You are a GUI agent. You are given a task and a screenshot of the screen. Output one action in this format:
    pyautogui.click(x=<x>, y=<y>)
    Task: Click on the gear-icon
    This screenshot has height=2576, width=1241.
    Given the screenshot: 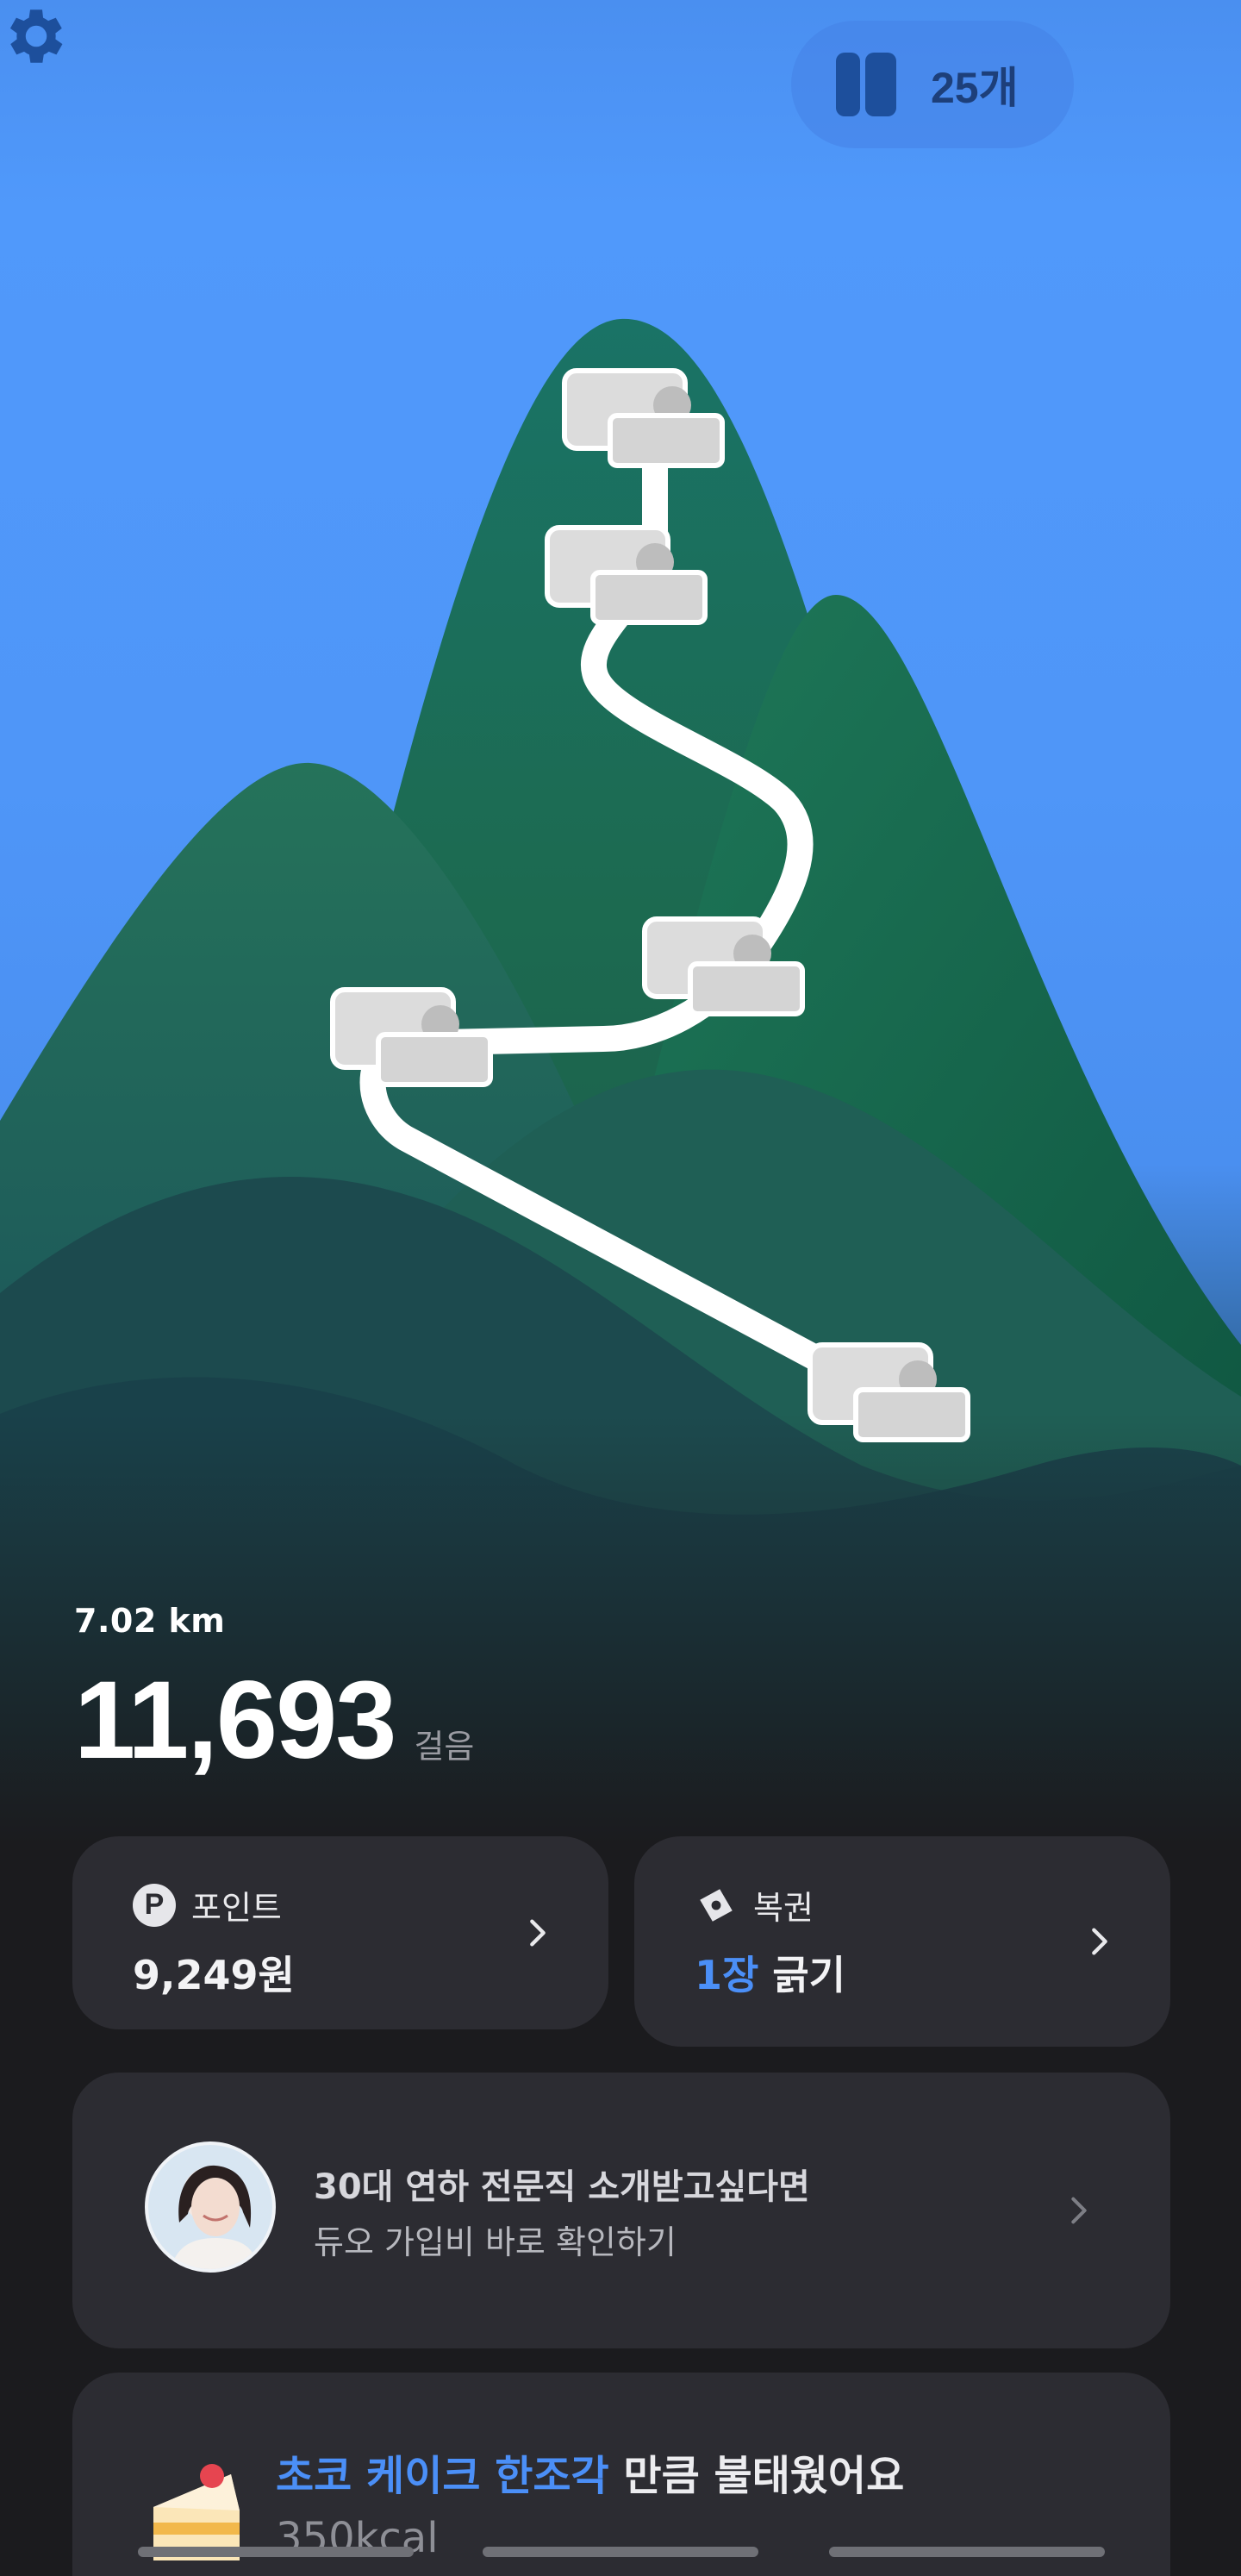 What is the action you would take?
    pyautogui.click(x=36, y=36)
    